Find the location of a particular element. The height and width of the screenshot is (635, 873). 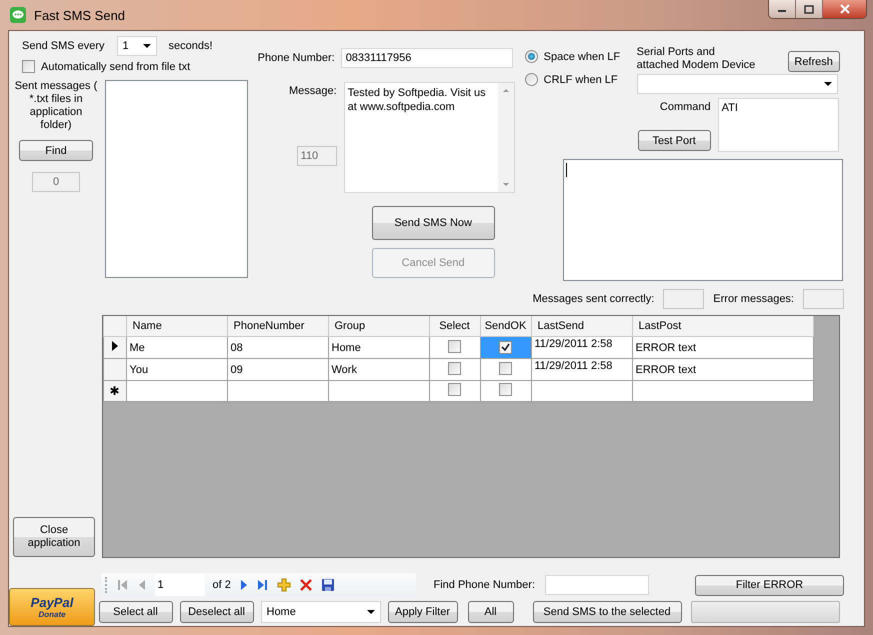

refresh-button: Refresh is located at coordinates (814, 61).